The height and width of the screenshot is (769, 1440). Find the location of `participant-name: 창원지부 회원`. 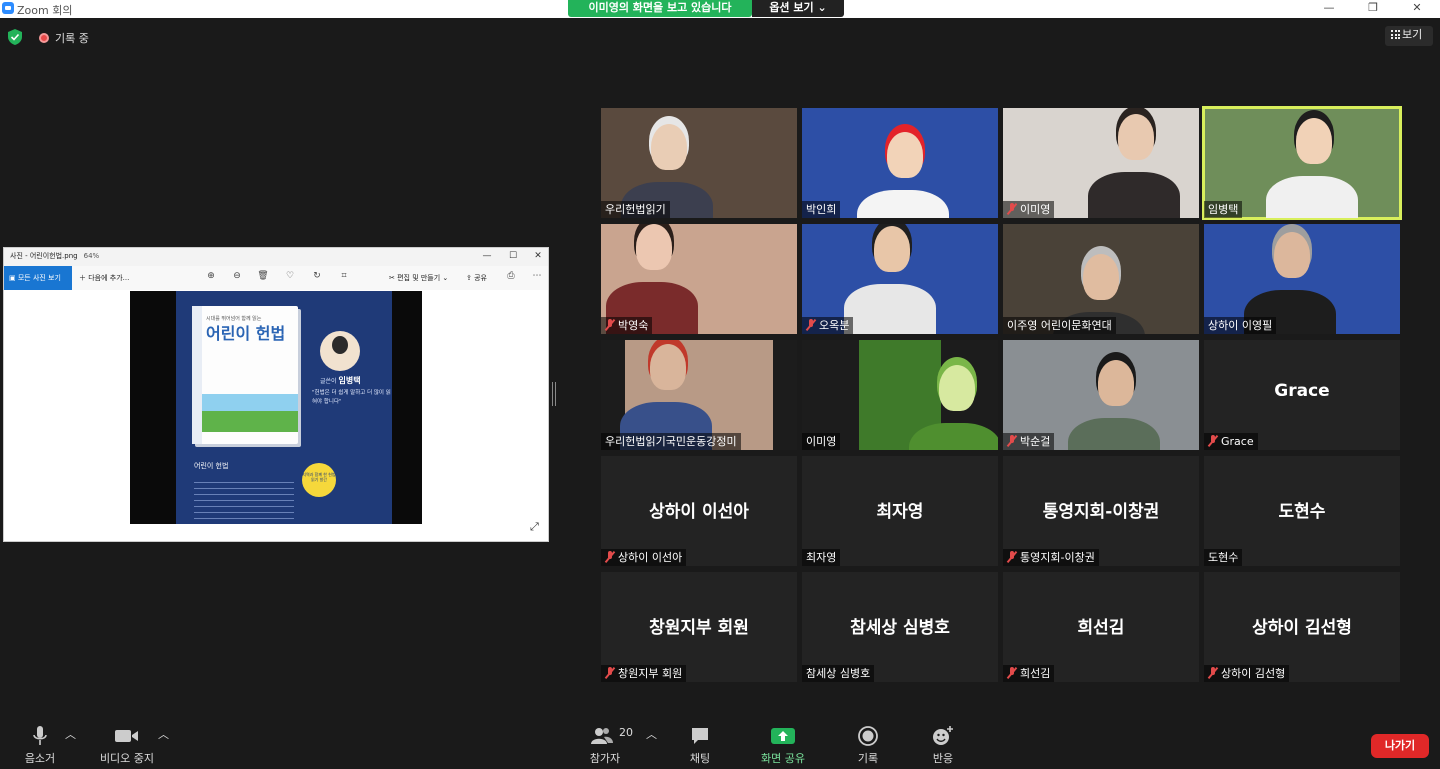

participant-name: 창원지부 회원 is located at coordinates (650, 673).